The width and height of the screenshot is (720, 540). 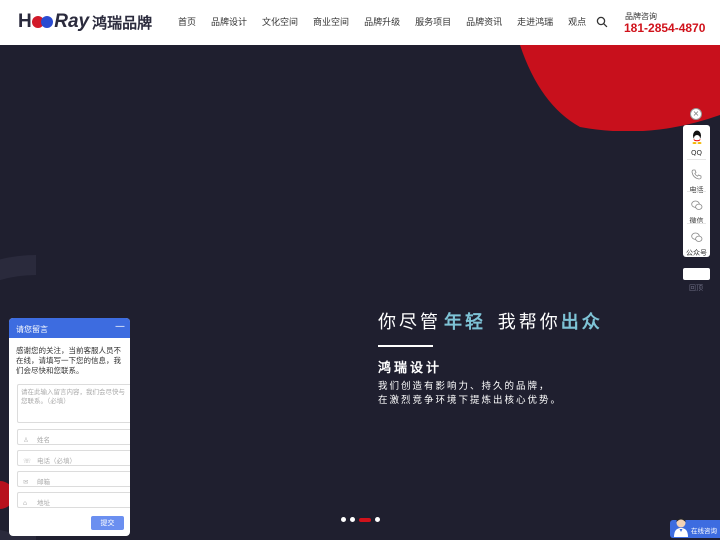 What do you see at coordinates (577, 21) in the screenshot?
I see `nav-item-viewpoint: 观点` at bounding box center [577, 21].